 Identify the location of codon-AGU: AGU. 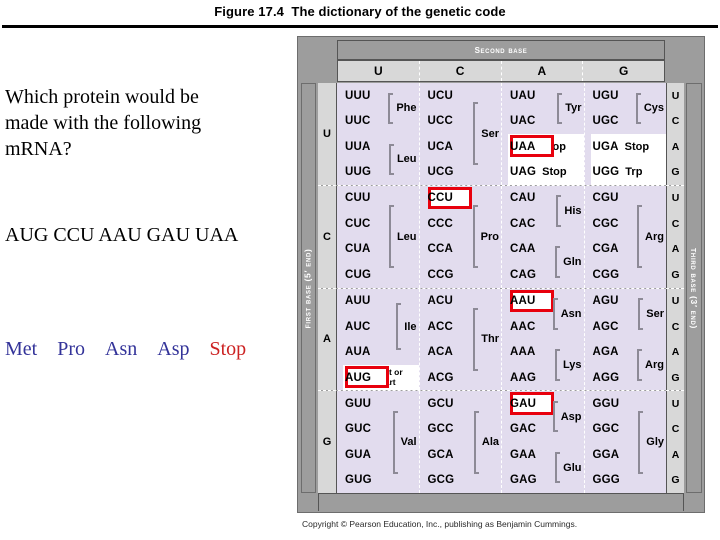
(605, 301).